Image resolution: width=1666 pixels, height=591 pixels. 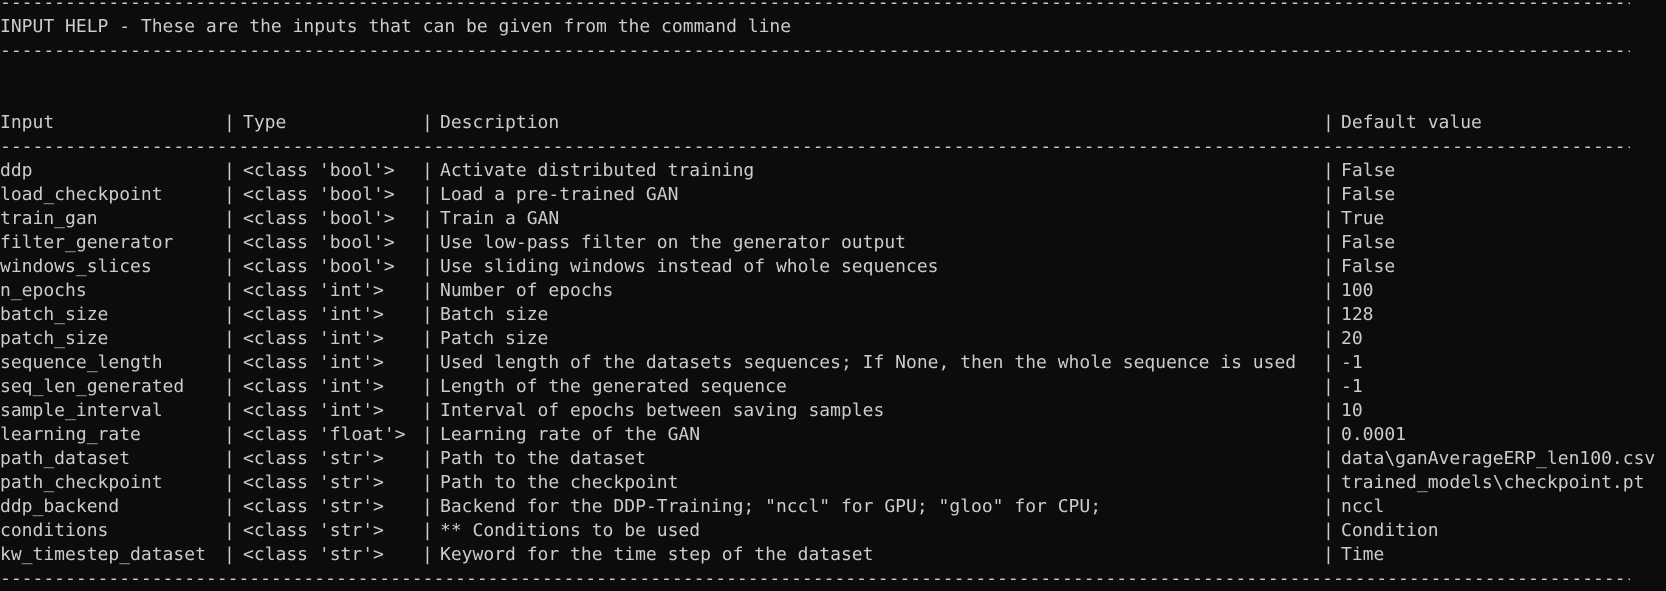 I want to click on cell-default: data\ganAverageERP_len100.csv, so click(x=1498, y=458).